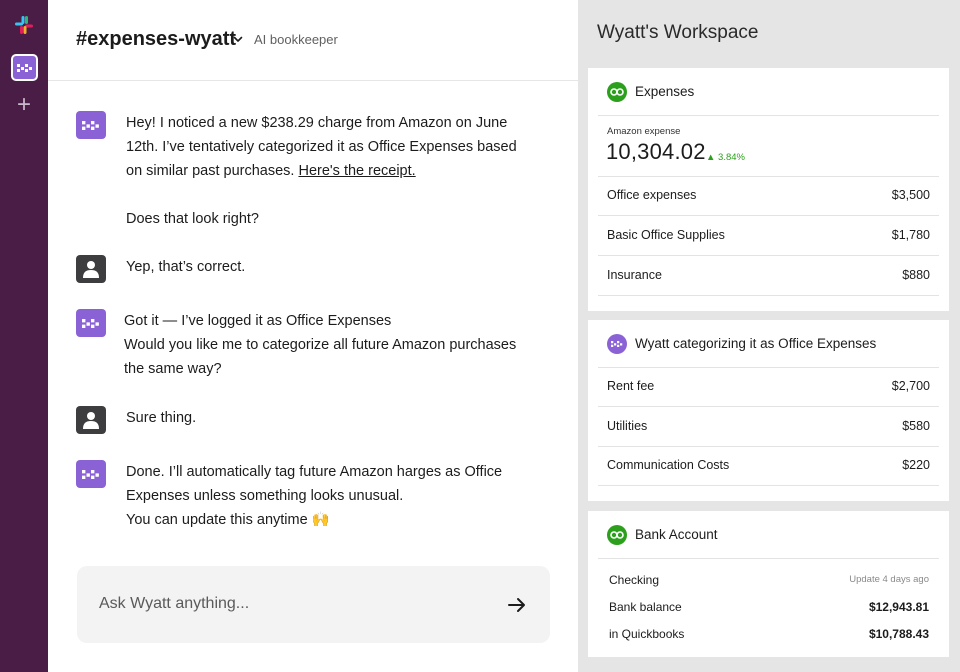  I want to click on message-input, so click(289, 604).